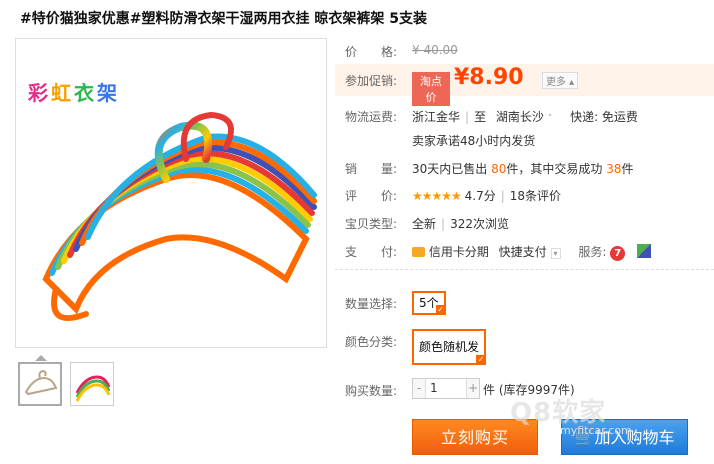 The width and height of the screenshot is (714, 464). Describe the element at coordinates (371, 117) in the screenshot. I see `shipping-label: 物流运费:` at that location.